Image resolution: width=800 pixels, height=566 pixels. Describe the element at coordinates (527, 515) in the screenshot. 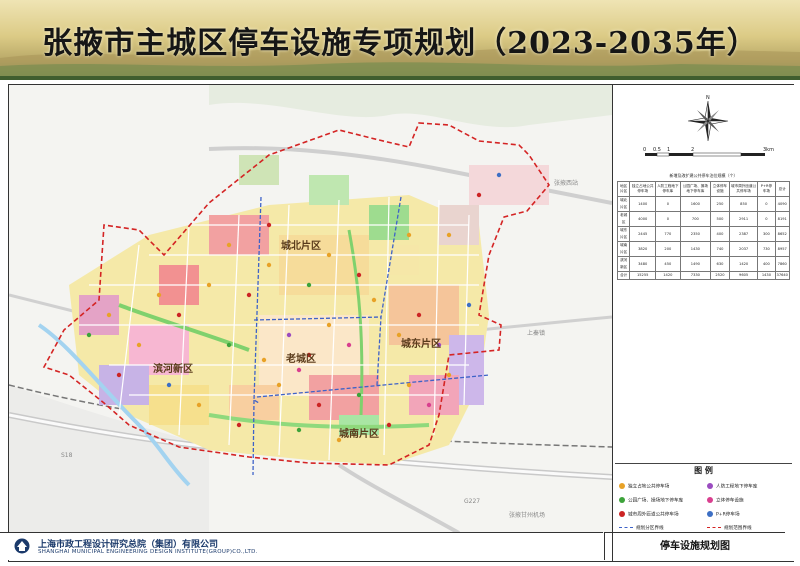

I see `place-label-airport: 张掖甘州机场` at that location.